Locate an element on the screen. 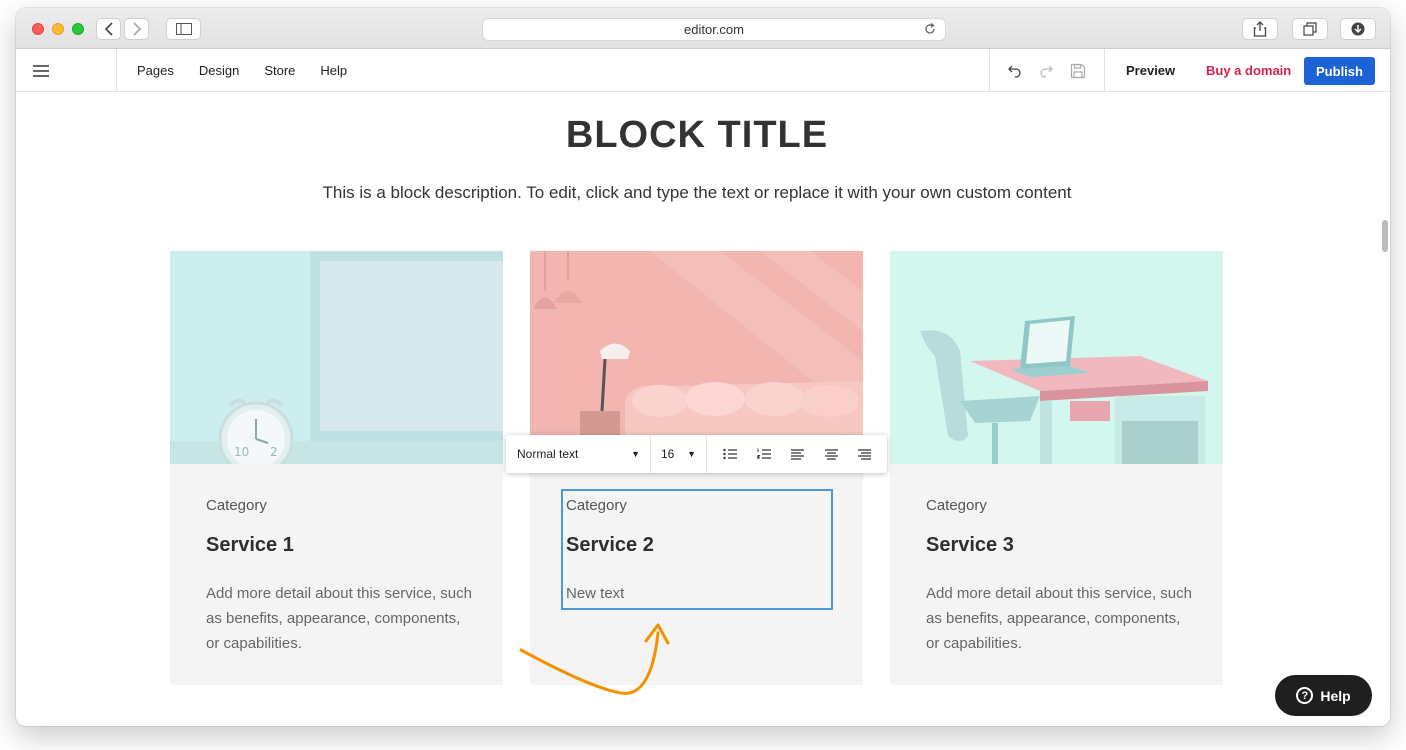 The height and width of the screenshot is (750, 1406). share-button is located at coordinates (1260, 29).